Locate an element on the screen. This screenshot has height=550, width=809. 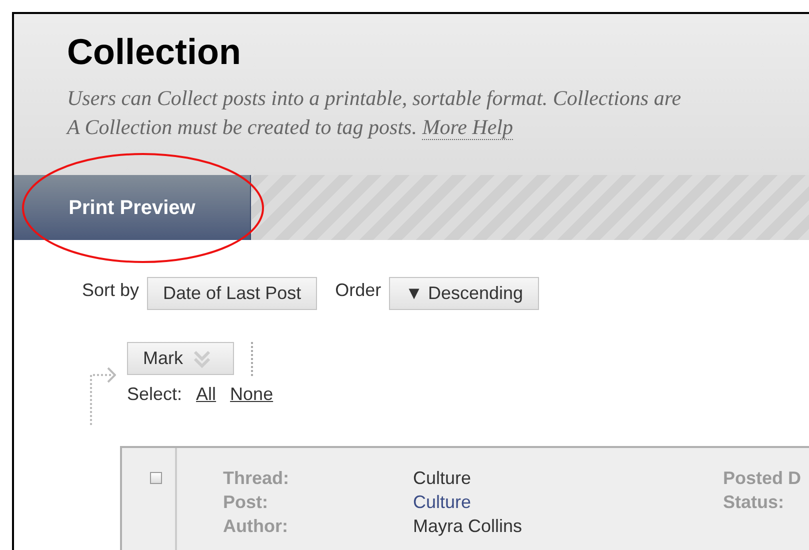
chevron-down-icon is located at coordinates (202, 358).